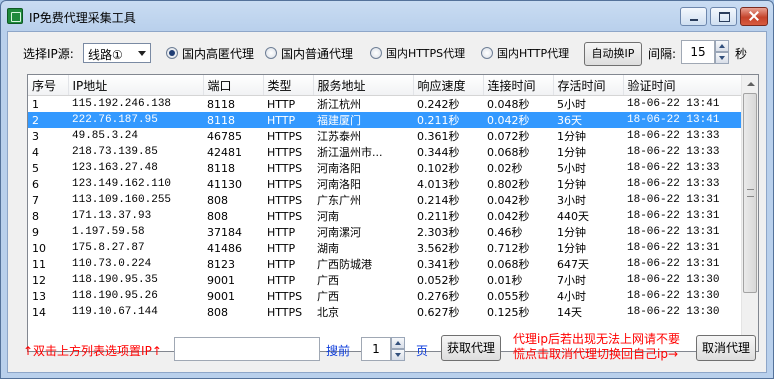 The width and height of the screenshot is (774, 379). What do you see at coordinates (218, 53) in the screenshot?
I see `radio-high-anonymity-label: 国内高匿代理` at bounding box center [218, 53].